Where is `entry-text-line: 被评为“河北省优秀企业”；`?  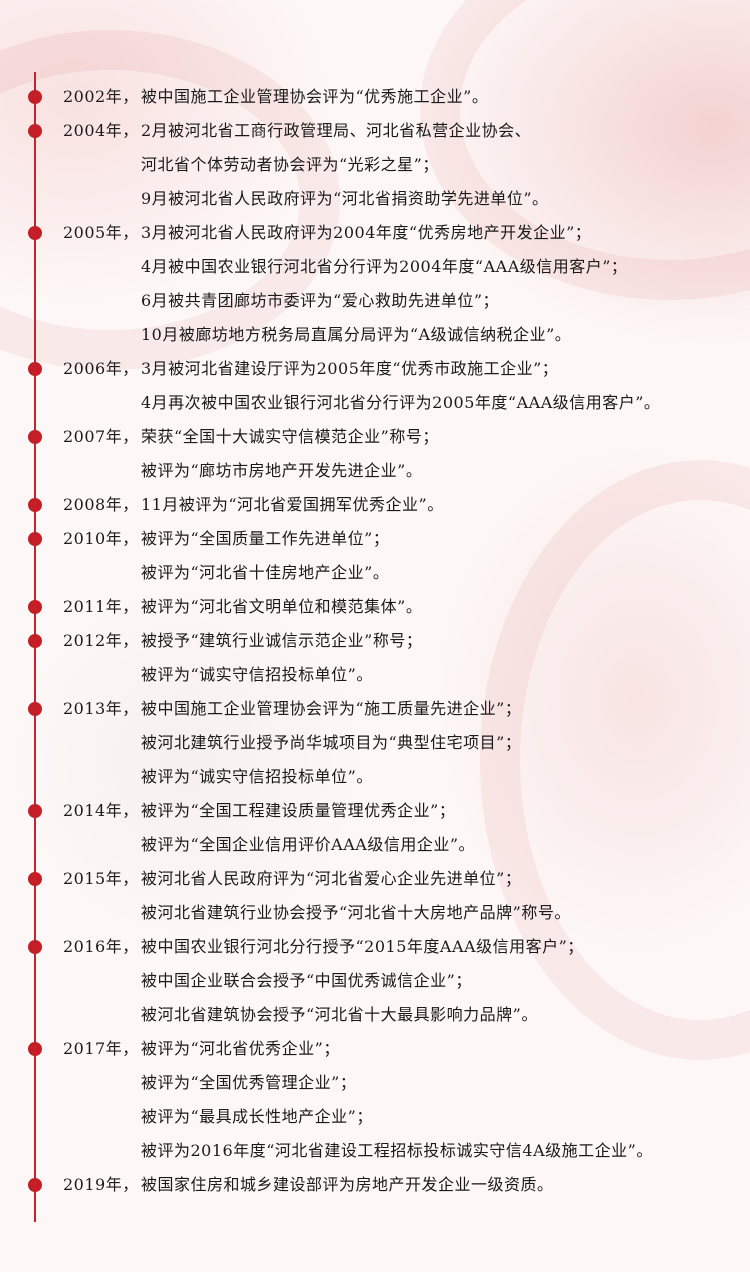
entry-text-line: 被评为“河北省优秀企业”； is located at coordinates (240, 1048).